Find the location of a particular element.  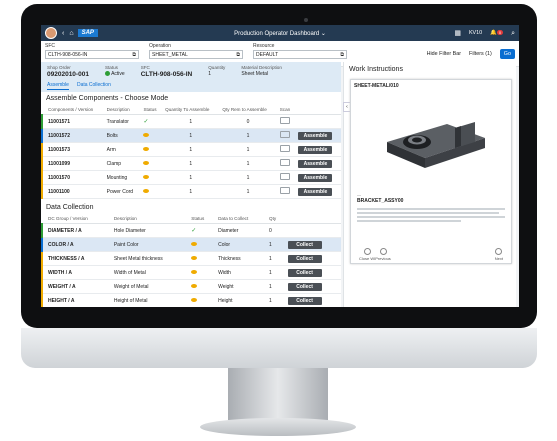

table-row: 11001100 Power Cord 1 1 Assemble is located at coordinates (191, 191).